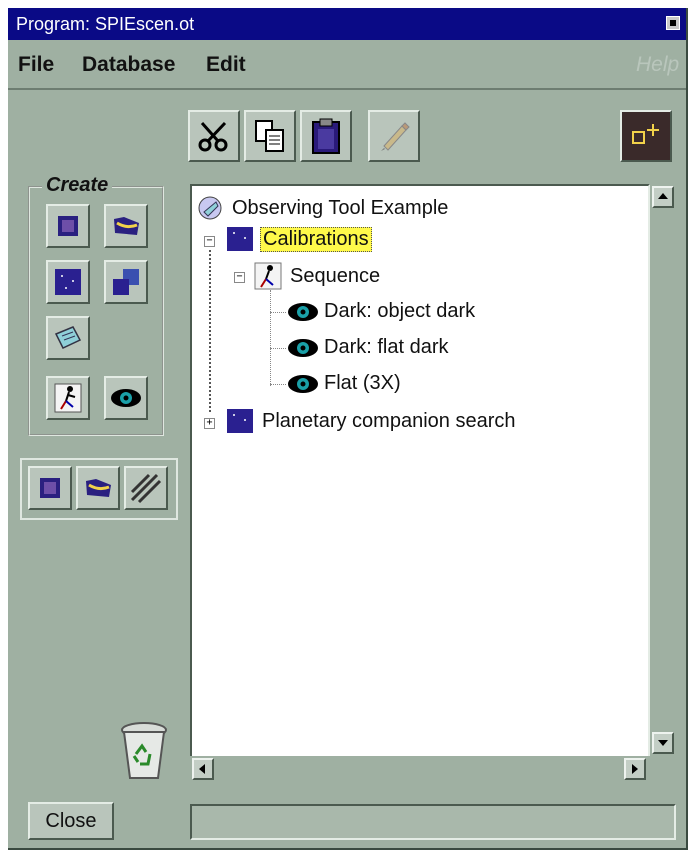 Image resolution: width=692 pixels, height=854 pixels. What do you see at coordinates (347, 24) in the screenshot?
I see `title-bar: Program: SPIEscen.ot` at bounding box center [347, 24].